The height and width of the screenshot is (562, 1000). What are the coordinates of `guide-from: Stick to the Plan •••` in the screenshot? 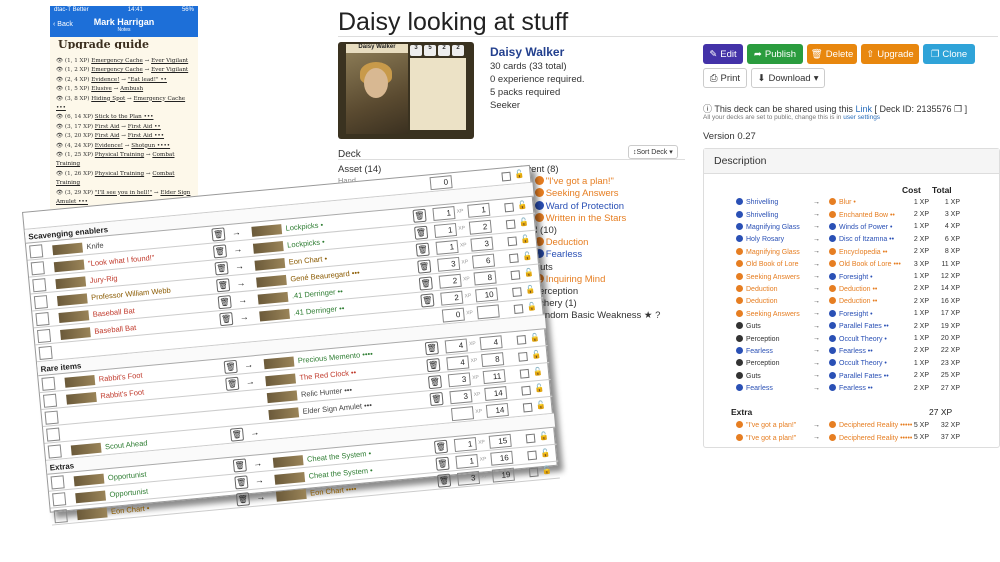 It's located at (124, 117).